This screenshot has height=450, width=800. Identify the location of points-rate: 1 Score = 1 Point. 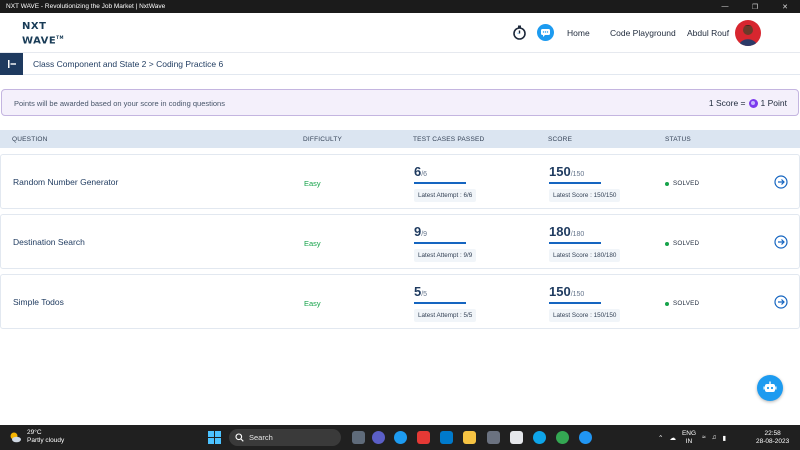
(748, 103).